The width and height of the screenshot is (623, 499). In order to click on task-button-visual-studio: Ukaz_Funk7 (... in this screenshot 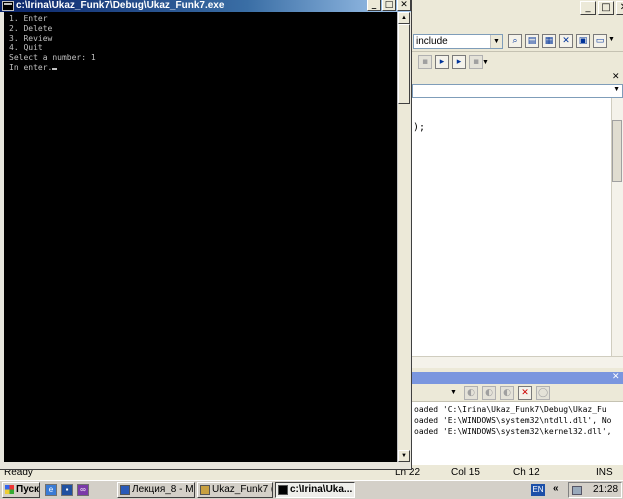, I will do `click(235, 490)`.